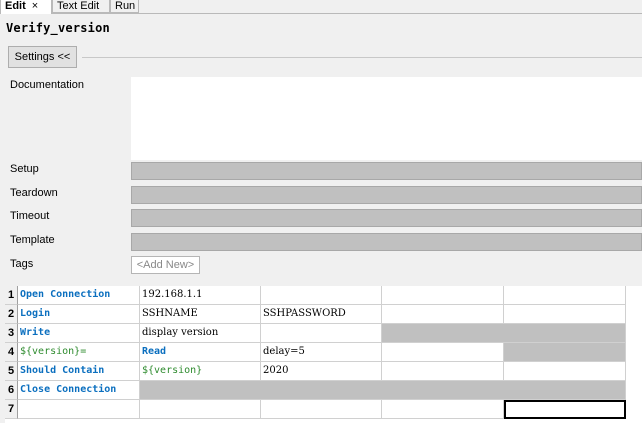 The height and width of the screenshot is (423, 642). I want to click on grid-cell: Should Contain, so click(79, 371).